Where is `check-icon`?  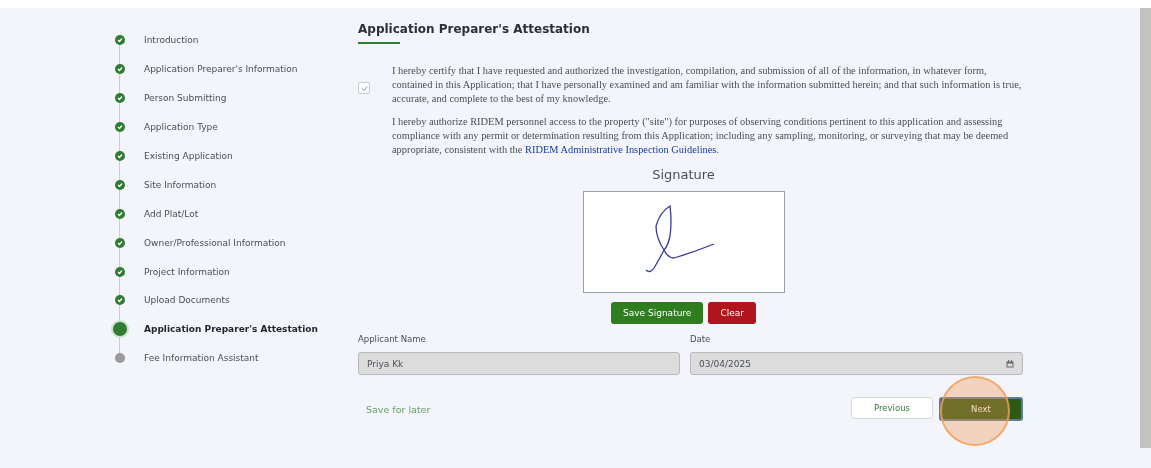
check-icon is located at coordinates (364, 88).